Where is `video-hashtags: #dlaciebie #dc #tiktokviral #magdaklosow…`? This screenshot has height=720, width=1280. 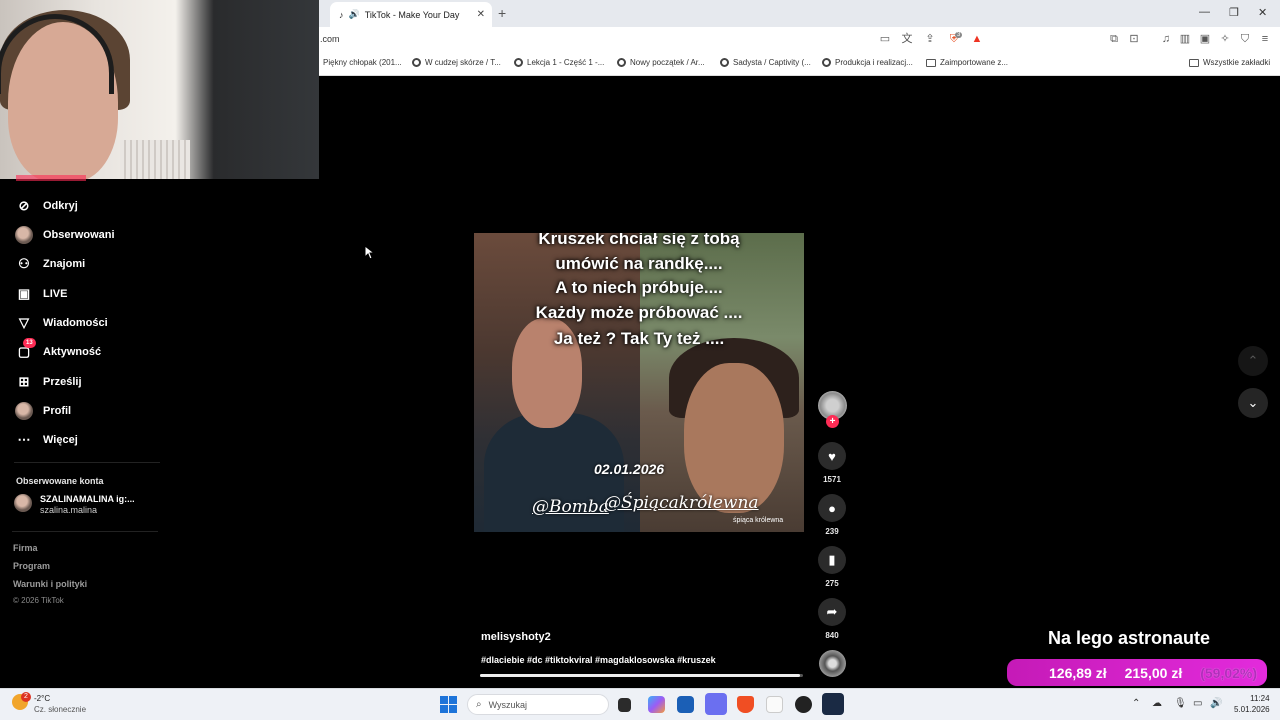
video-hashtags: #dlaciebie #dc #tiktokviral #magdaklosow… is located at coordinates (598, 660).